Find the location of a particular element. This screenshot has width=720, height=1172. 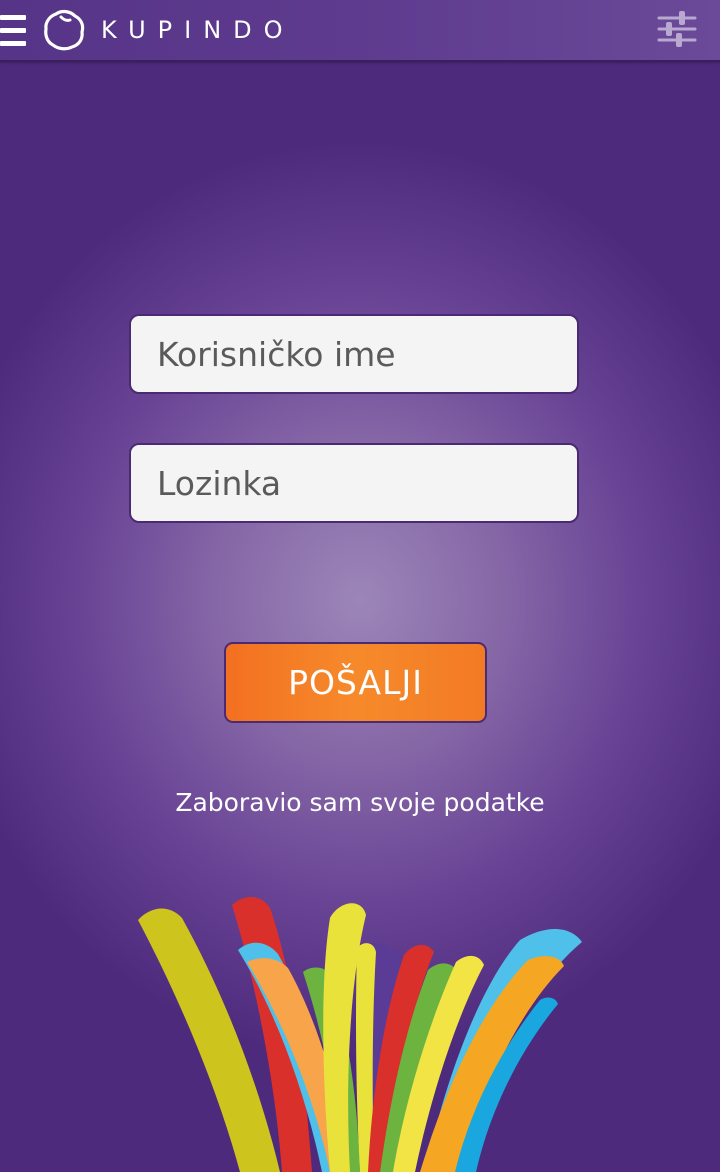

sliders-icon is located at coordinates (677, 29).